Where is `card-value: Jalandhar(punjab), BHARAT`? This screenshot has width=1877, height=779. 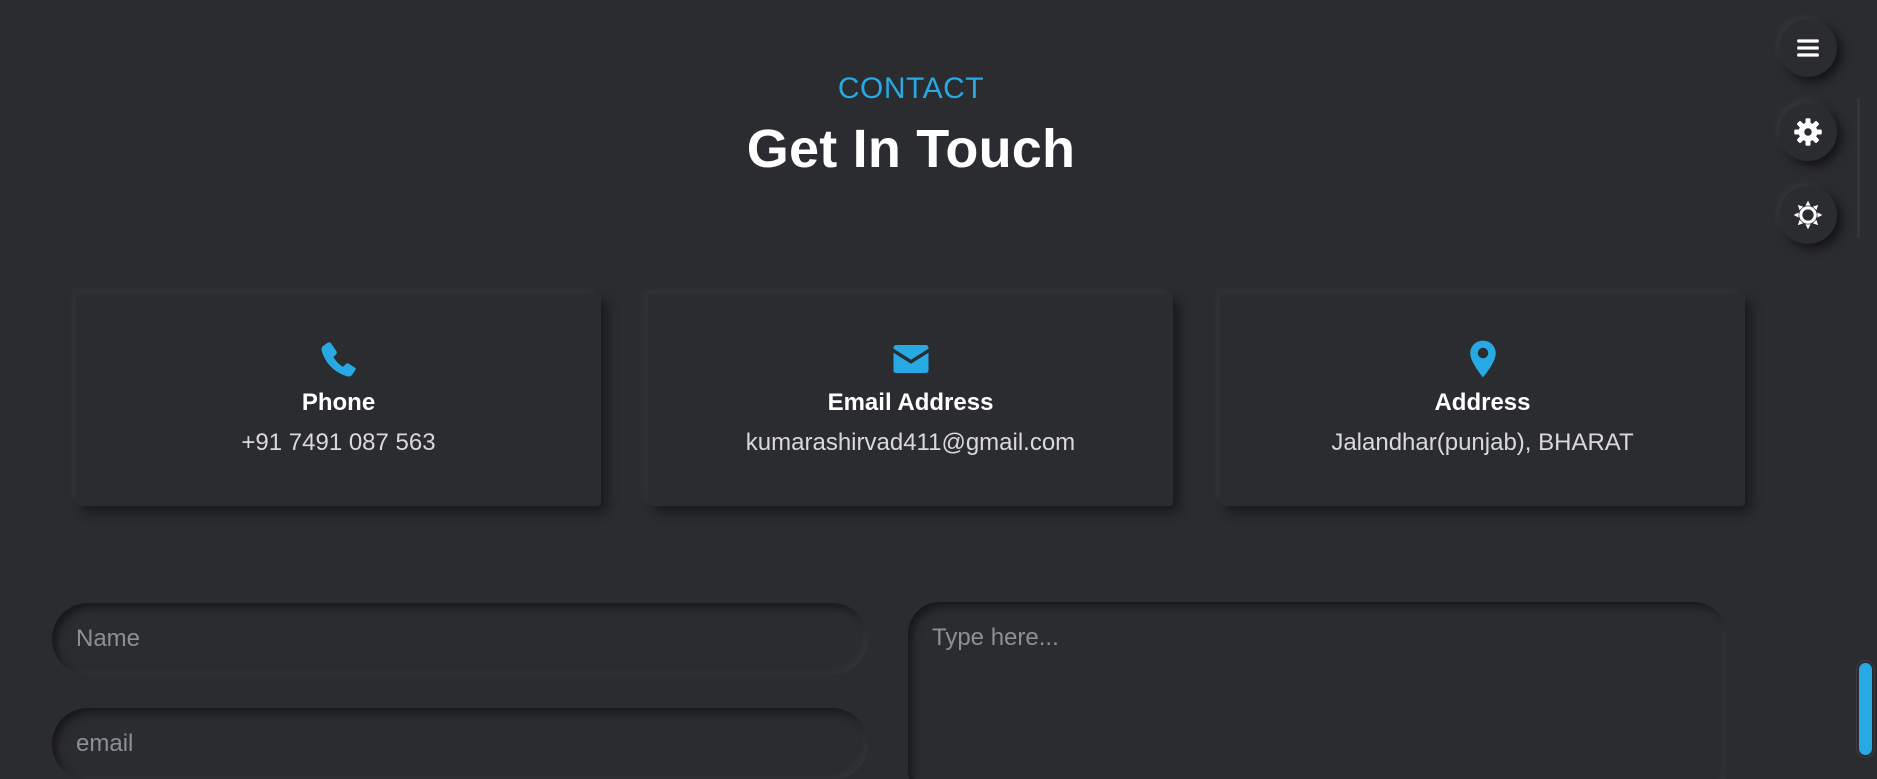 card-value: Jalandhar(punjab), BHARAT is located at coordinates (1482, 442).